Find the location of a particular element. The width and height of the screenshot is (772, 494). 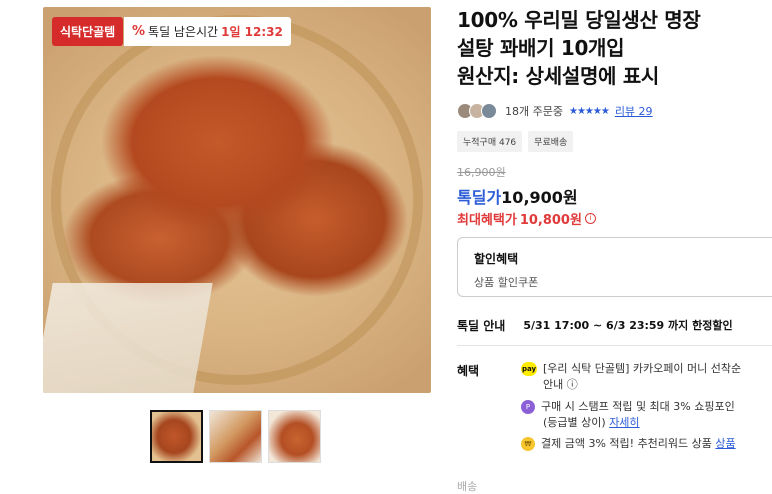

deal-price-value: 10,900원 is located at coordinates (539, 197).